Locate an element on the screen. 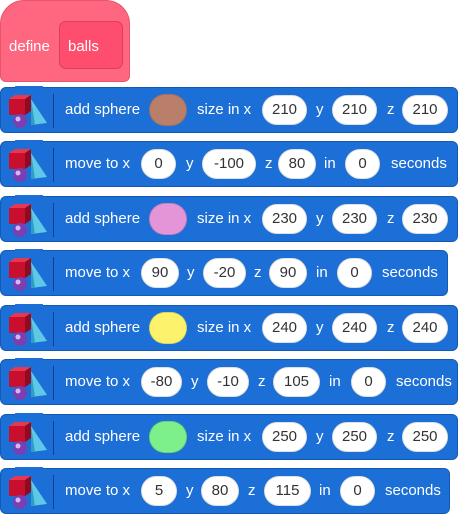 Image resolution: width=458 pixels, height=527 pixels. size-x-input: 210 is located at coordinates (284, 110).